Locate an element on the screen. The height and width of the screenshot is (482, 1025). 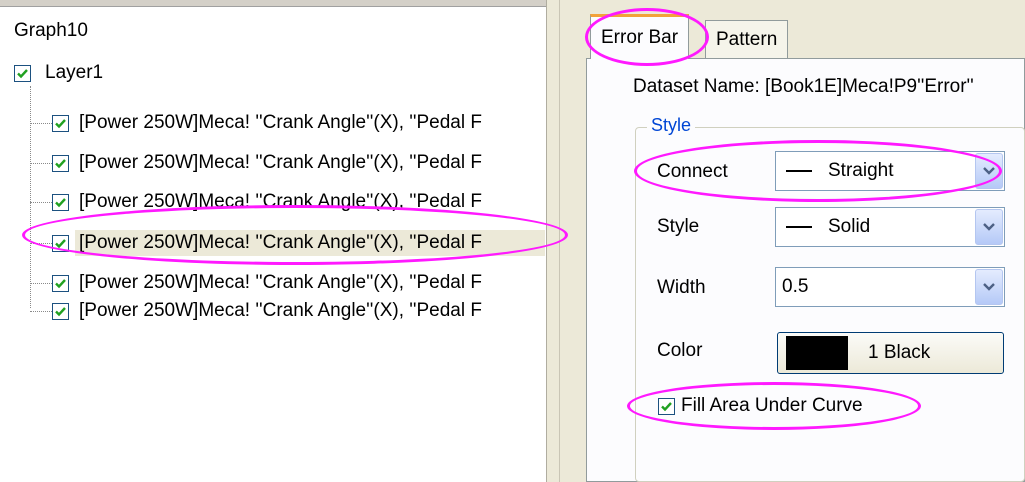
width-value: 0.5 is located at coordinates (795, 286).